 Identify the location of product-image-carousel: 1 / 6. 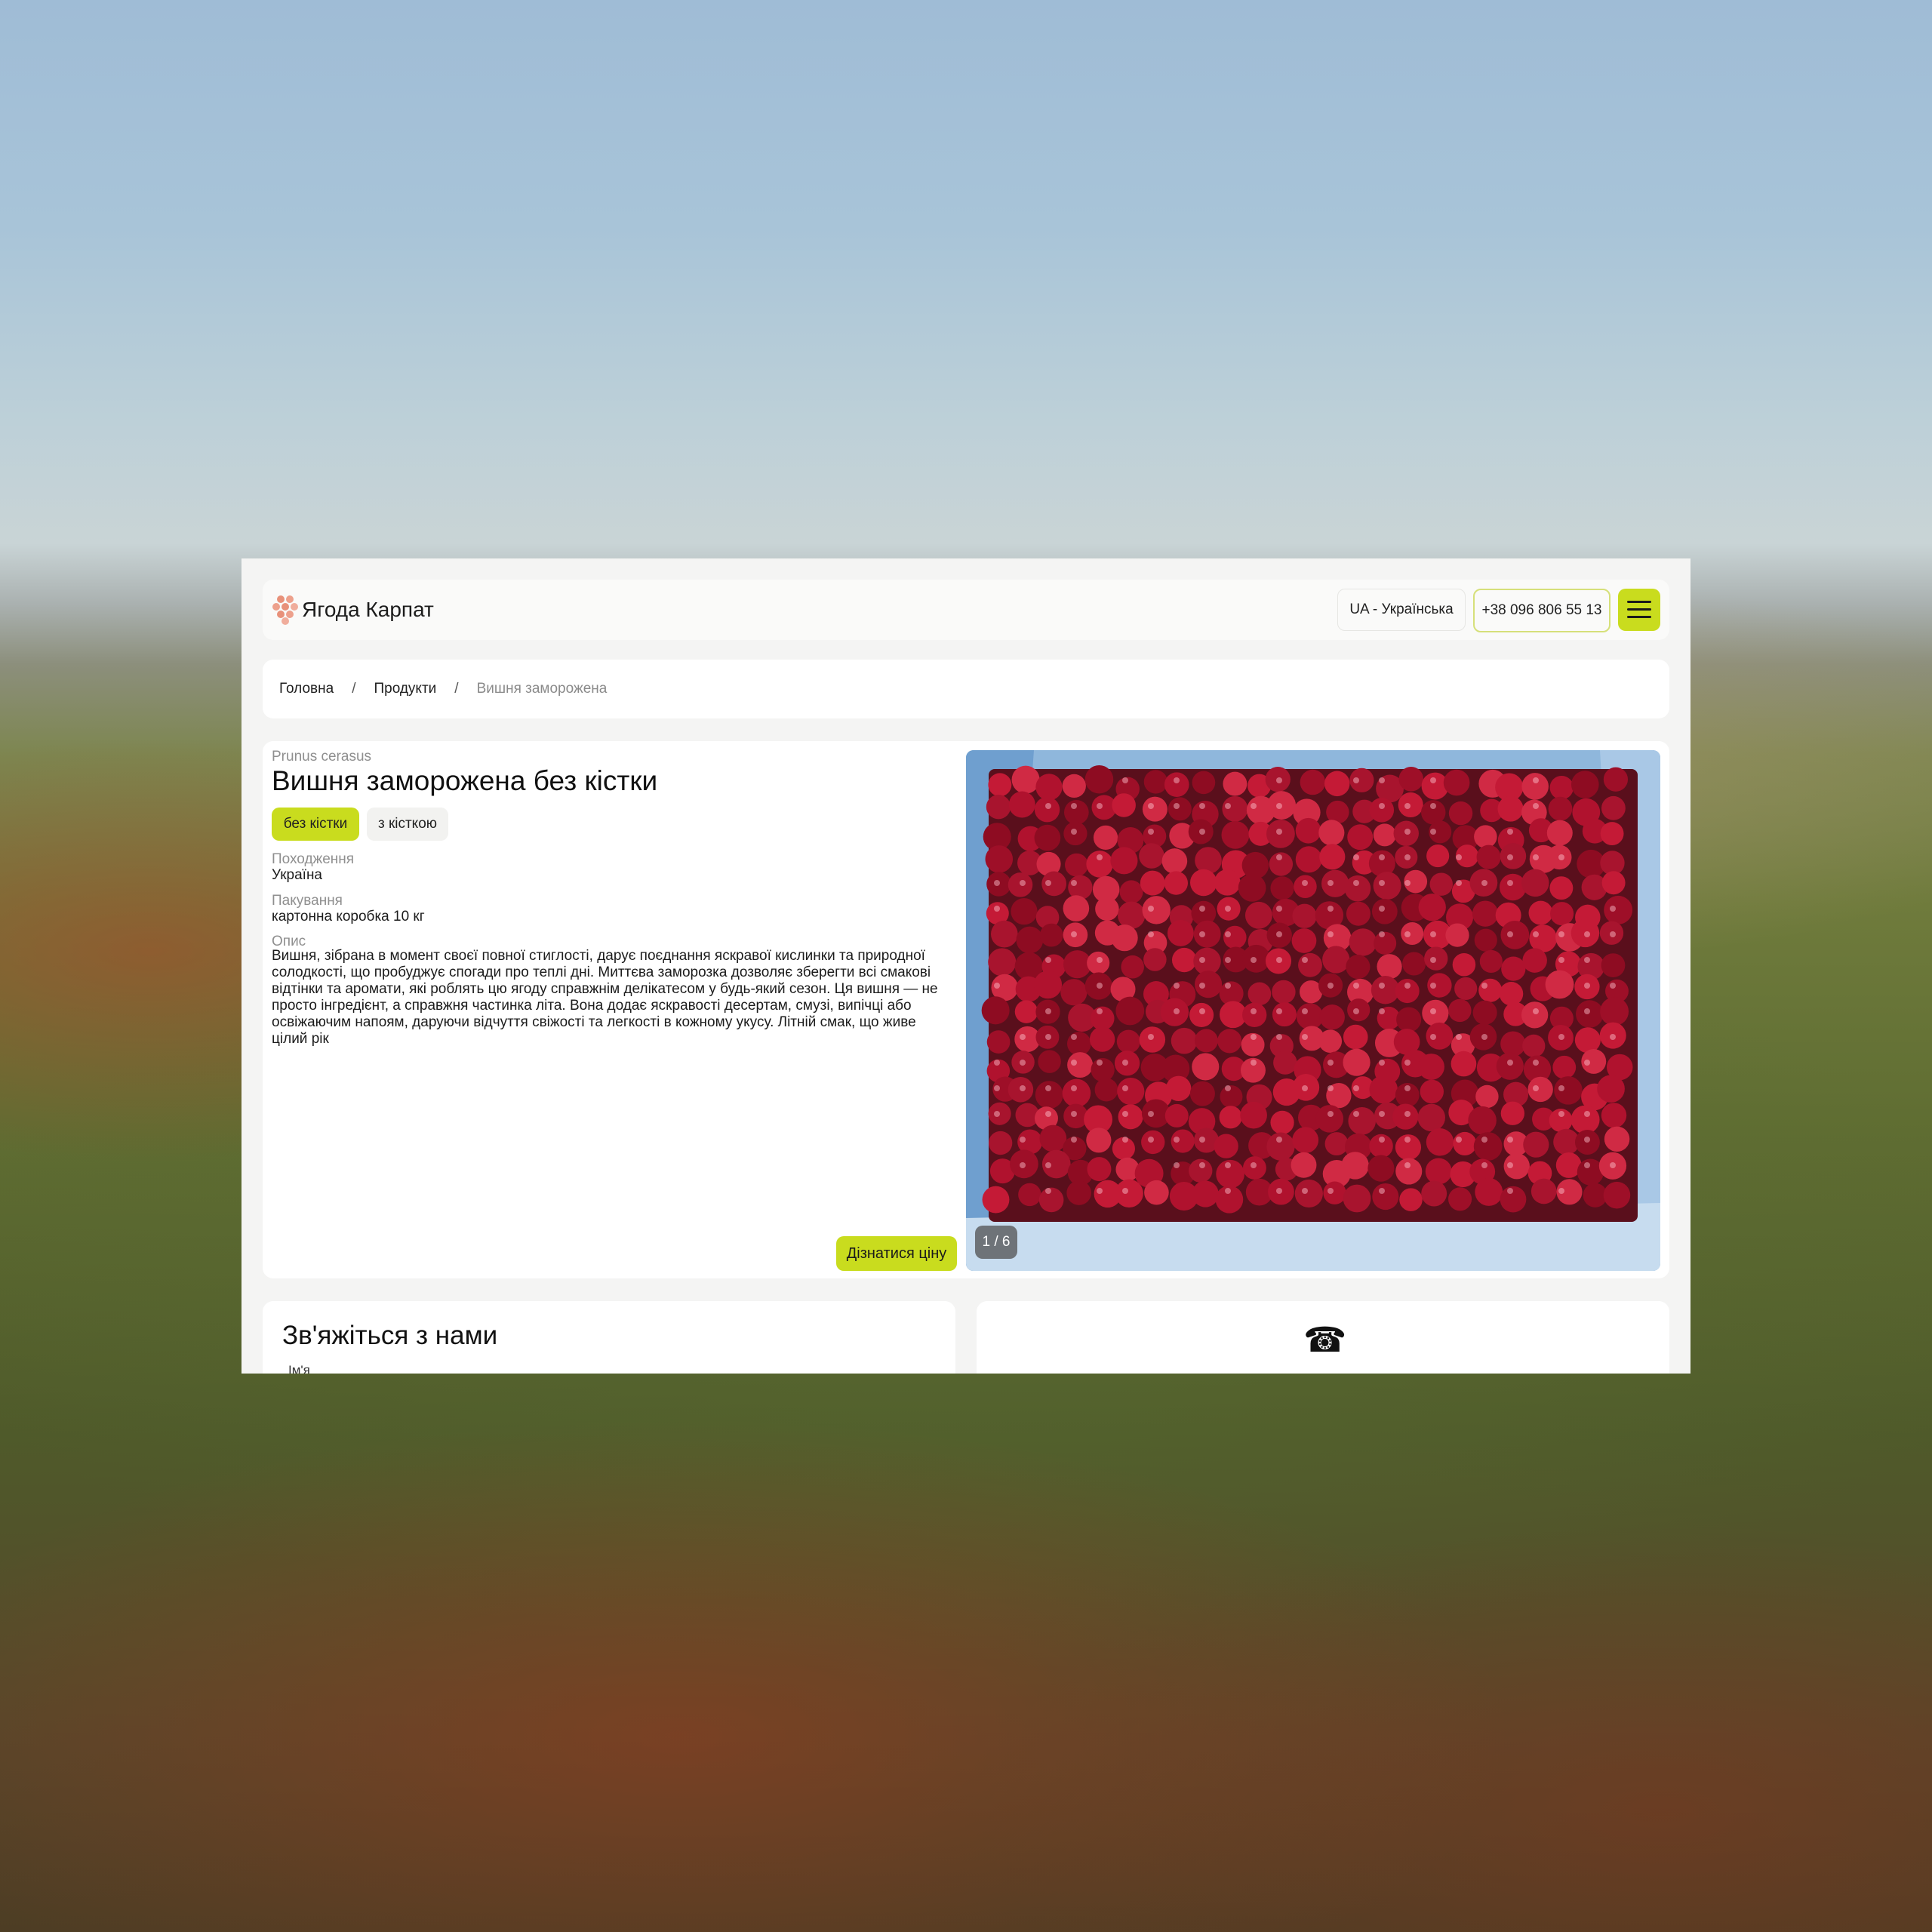
(1313, 1010).